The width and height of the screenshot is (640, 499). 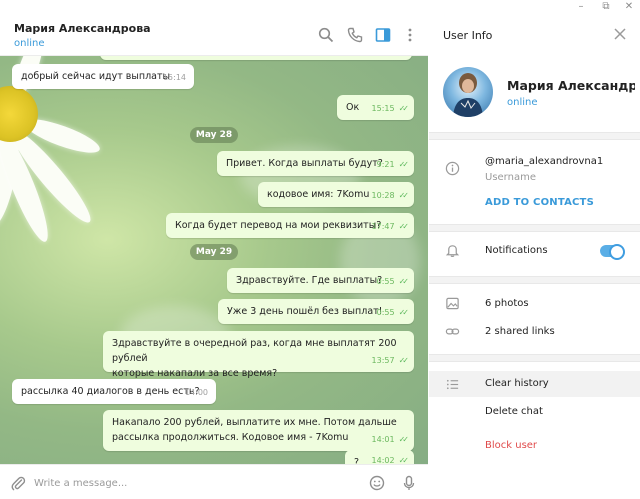 What do you see at coordinates (256, 58) in the screenshot?
I see `message-bubble-partial` at bounding box center [256, 58].